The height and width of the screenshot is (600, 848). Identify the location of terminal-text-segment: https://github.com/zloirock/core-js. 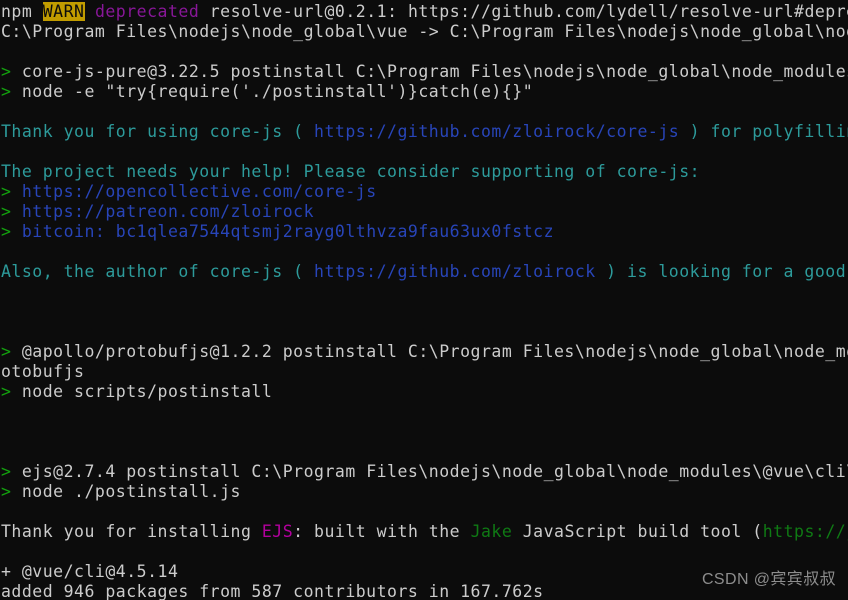
(497, 131).